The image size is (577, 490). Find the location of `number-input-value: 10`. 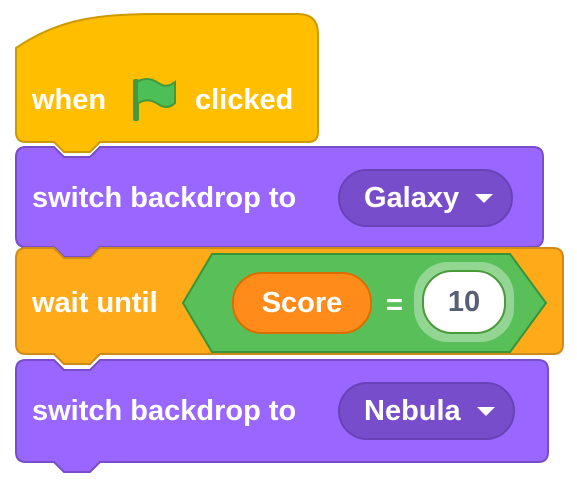

number-input-value: 10 is located at coordinates (464, 301).